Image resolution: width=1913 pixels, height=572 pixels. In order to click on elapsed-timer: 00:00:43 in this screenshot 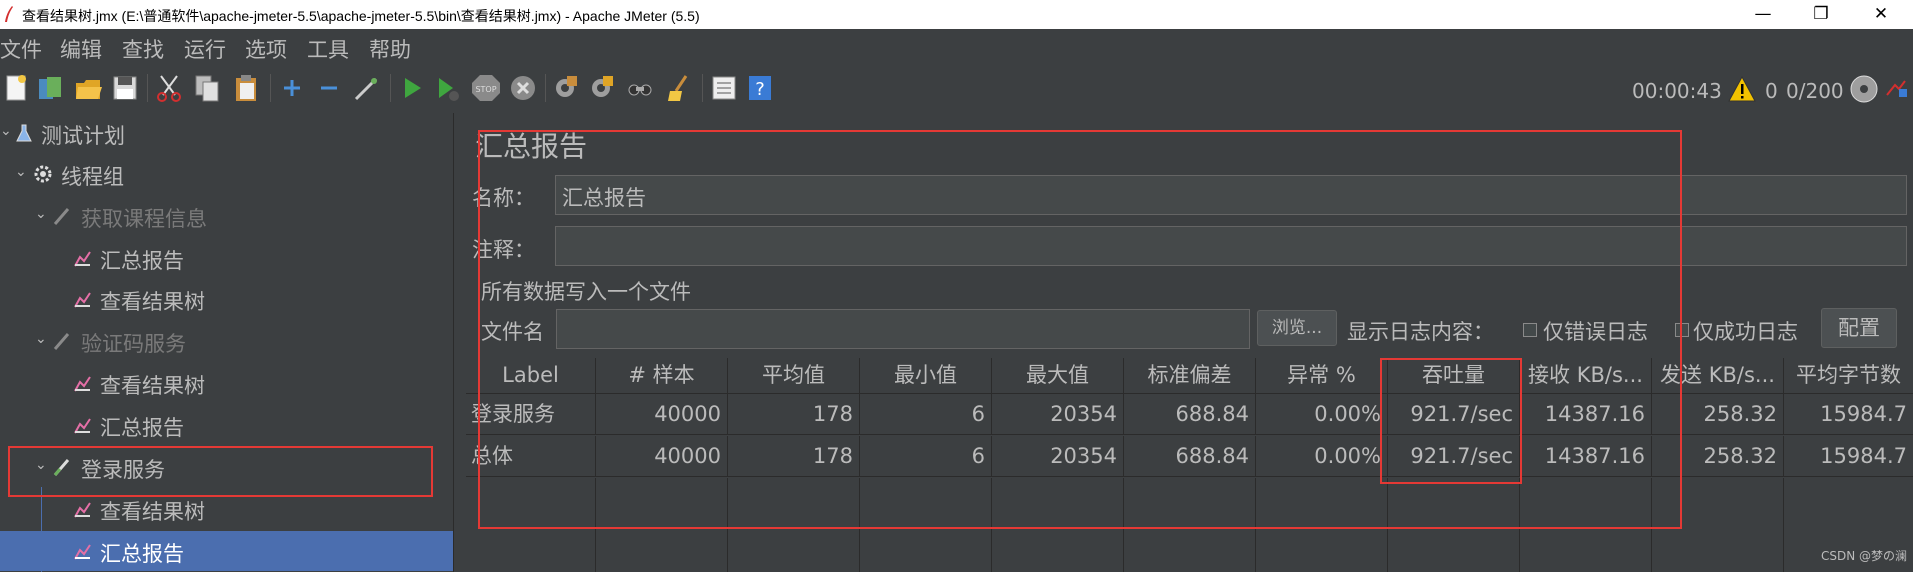, I will do `click(1677, 91)`.